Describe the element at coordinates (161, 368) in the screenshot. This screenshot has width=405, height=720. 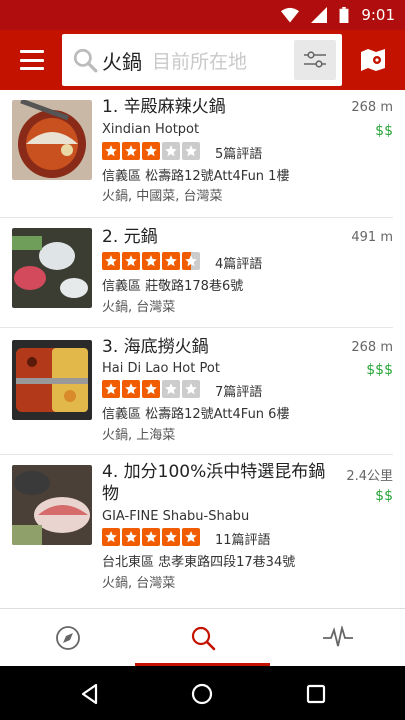
I see `restaurant-subtitle: Hai Di Lao Hot Pot` at that location.